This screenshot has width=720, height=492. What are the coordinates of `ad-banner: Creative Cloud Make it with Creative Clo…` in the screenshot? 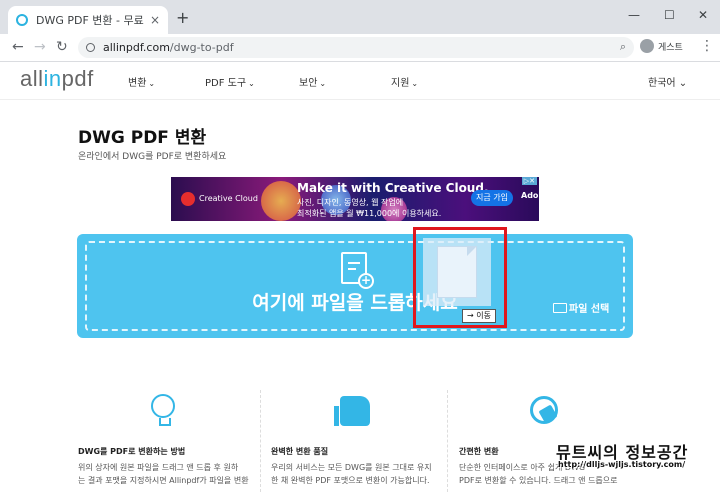 It's located at (355, 199).